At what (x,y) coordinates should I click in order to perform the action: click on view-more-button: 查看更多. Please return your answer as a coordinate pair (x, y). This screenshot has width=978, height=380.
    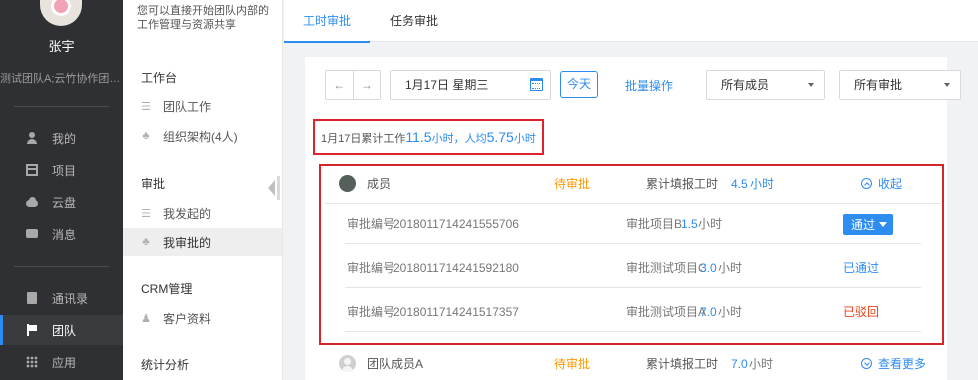
    Looking at the image, I should click on (893, 363).